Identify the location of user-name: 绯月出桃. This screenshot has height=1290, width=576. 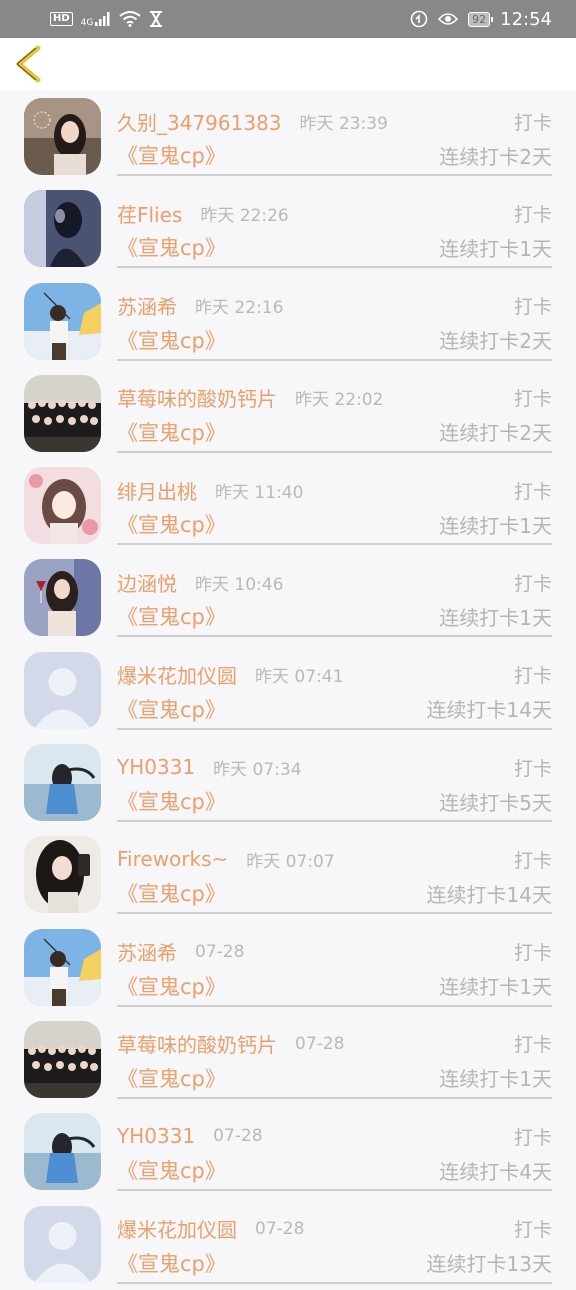
(157, 490).